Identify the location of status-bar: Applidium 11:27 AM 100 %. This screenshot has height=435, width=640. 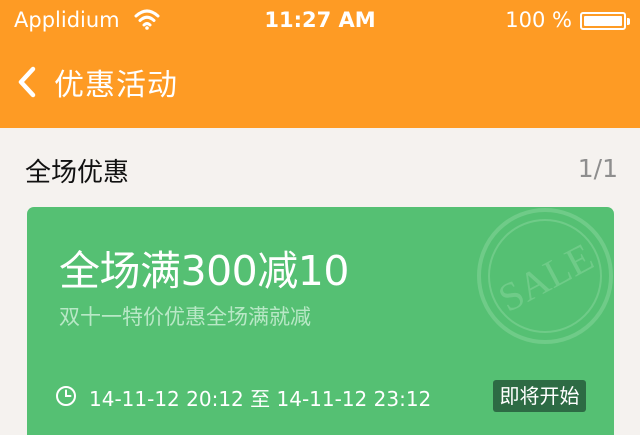
(320, 20).